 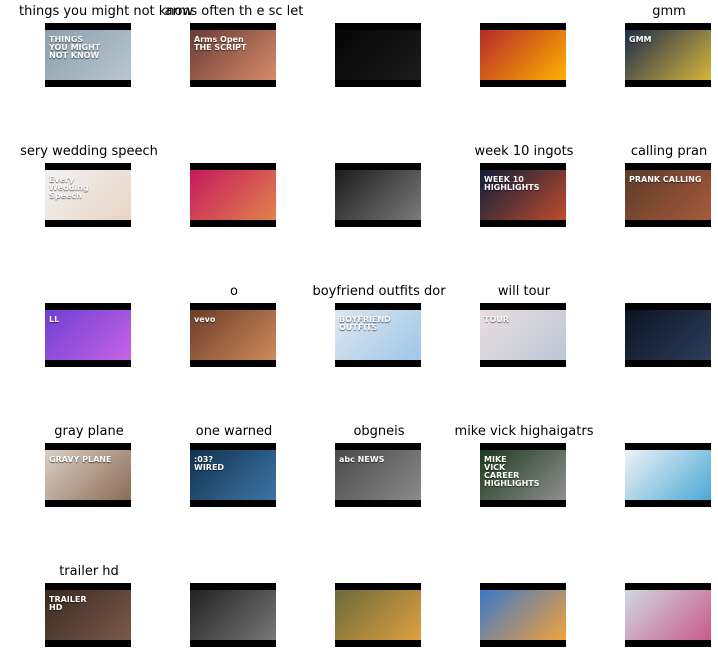 I want to click on thumbnail-image: BOYFRIEND OUTFITS, so click(x=378, y=335).